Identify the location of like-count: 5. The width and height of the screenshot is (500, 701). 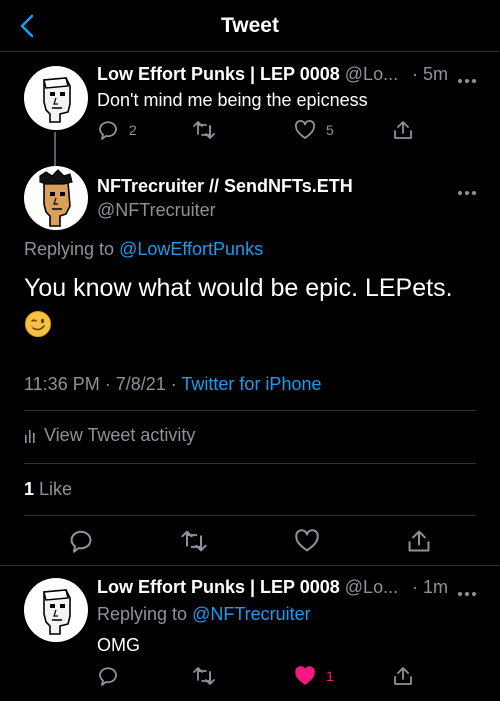
(330, 130).